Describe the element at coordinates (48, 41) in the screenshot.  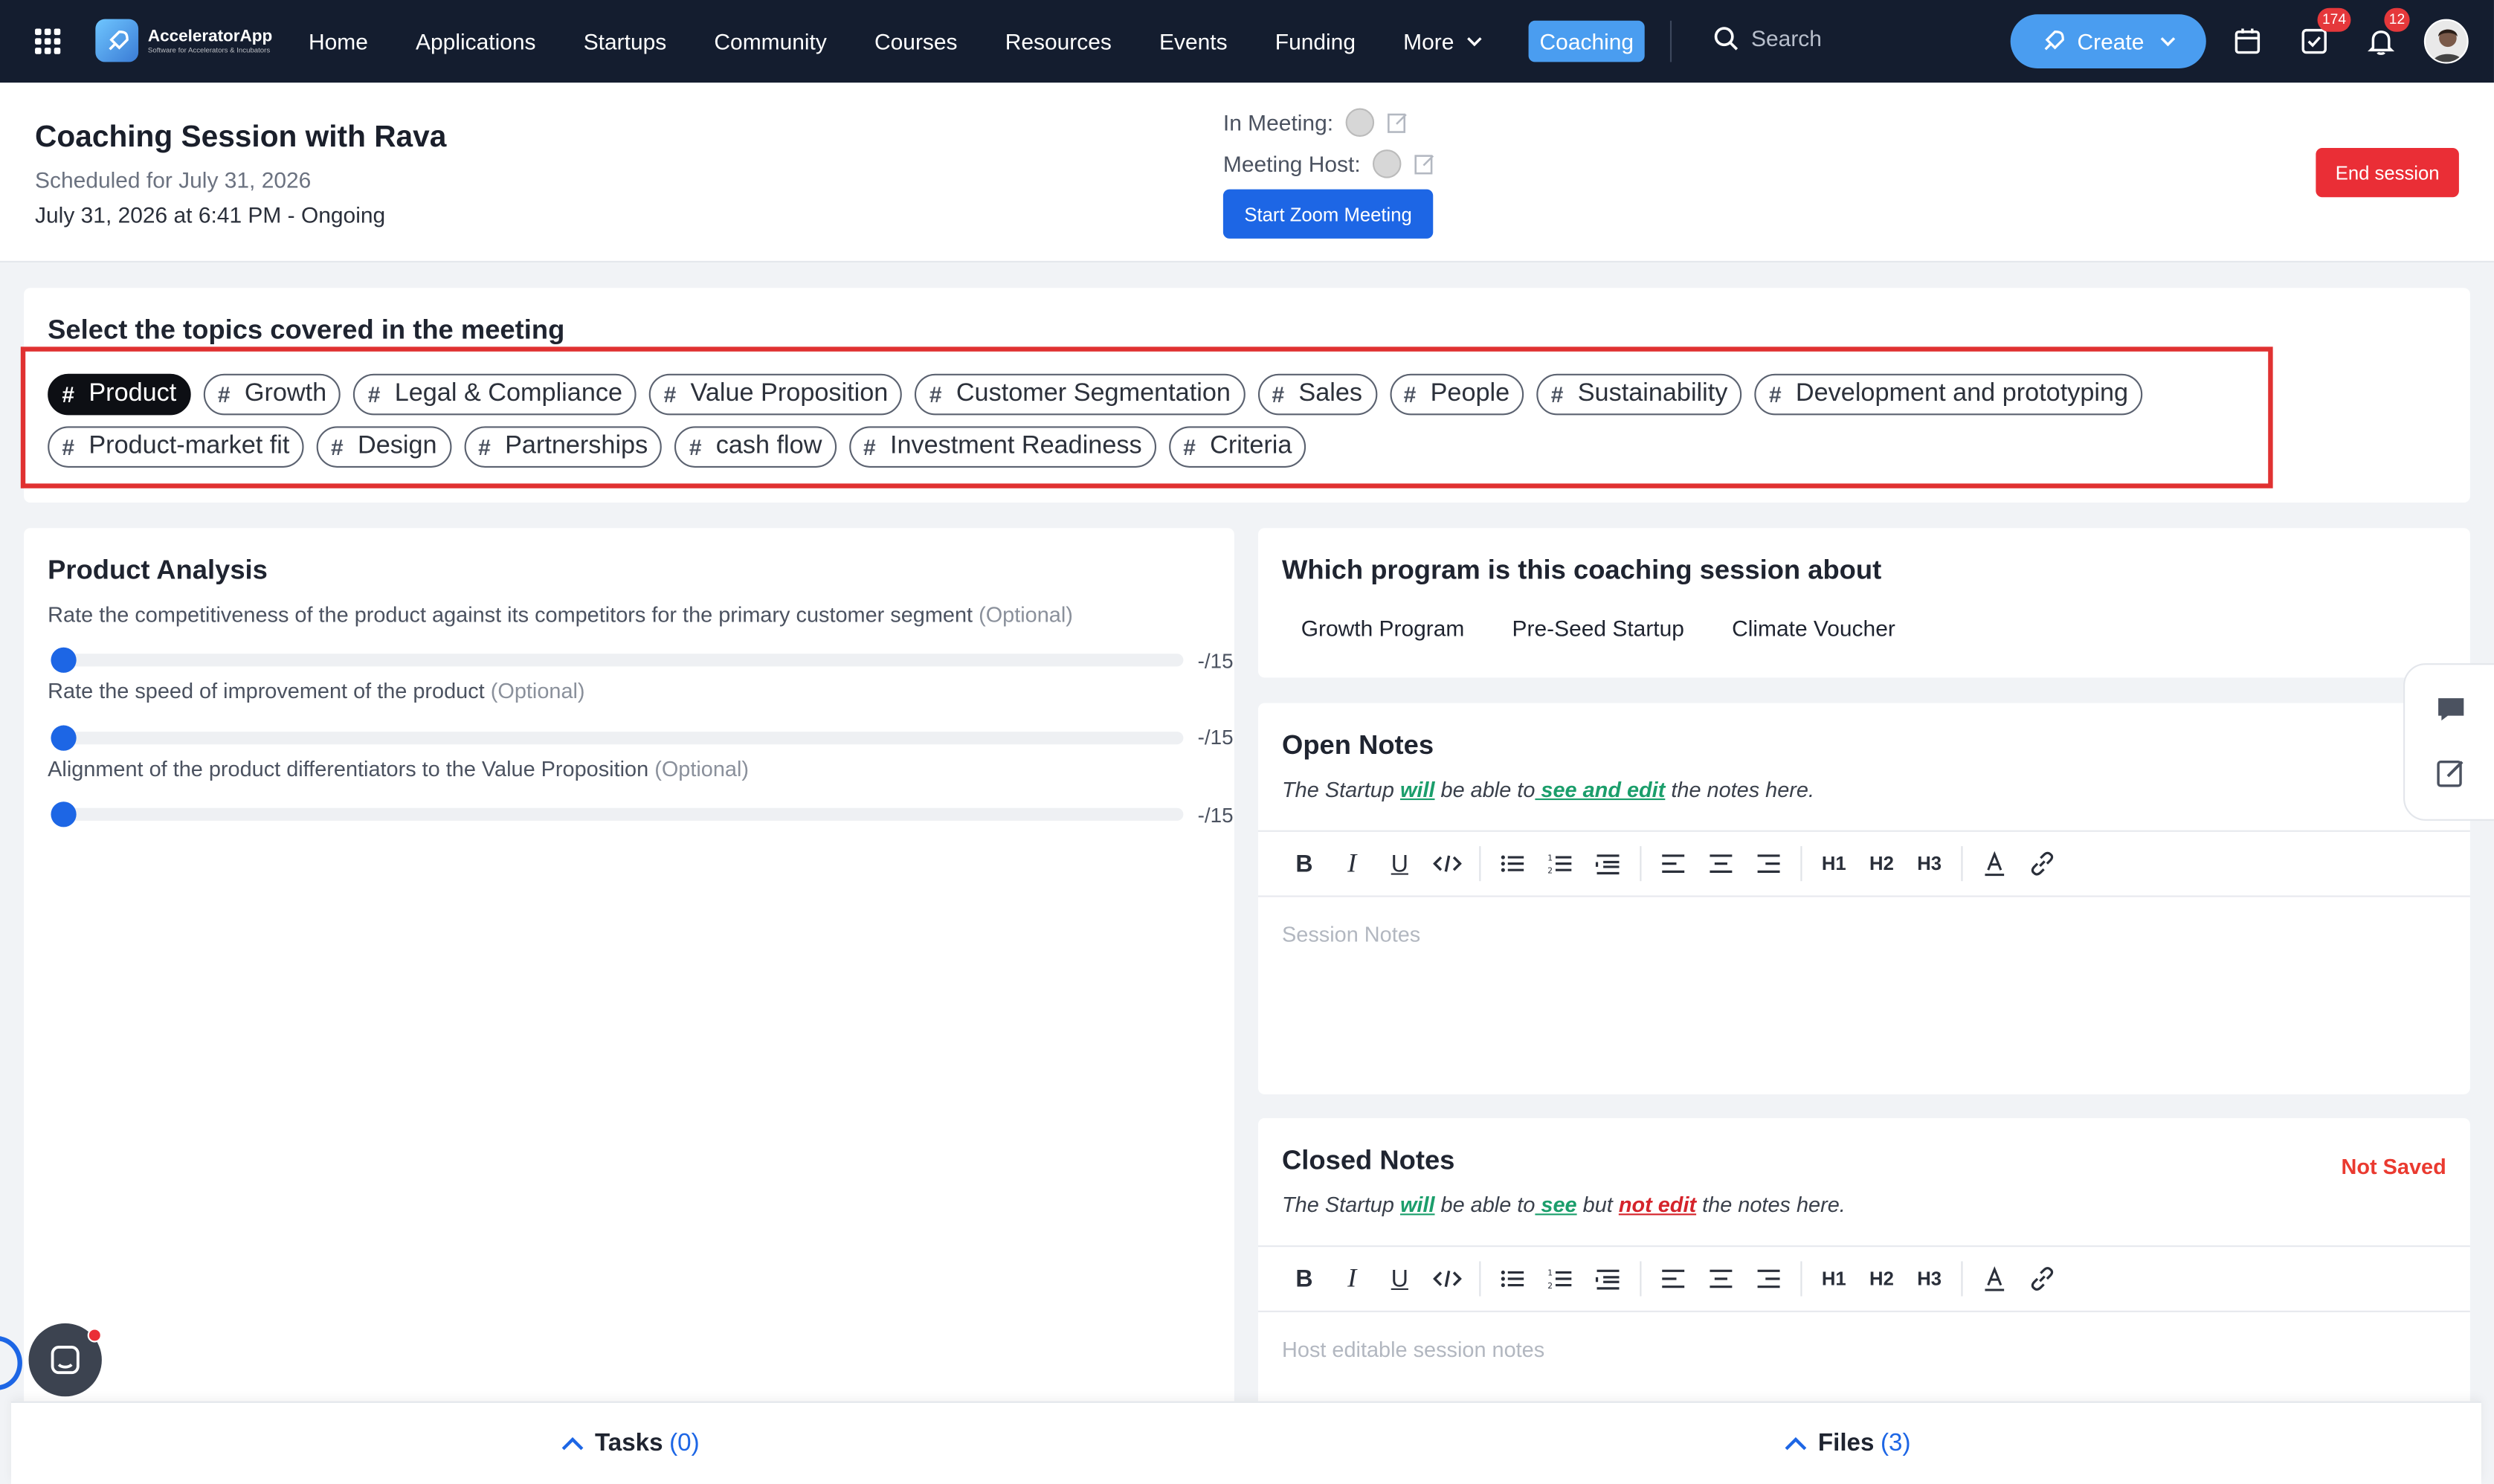
I see `apps-grid-icon` at that location.